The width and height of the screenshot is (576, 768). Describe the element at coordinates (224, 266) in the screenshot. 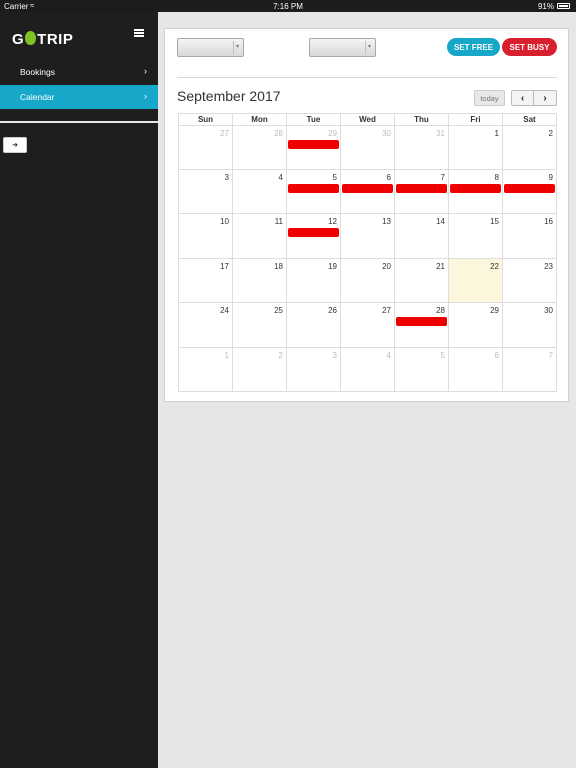

I see `day-number: 17` at that location.